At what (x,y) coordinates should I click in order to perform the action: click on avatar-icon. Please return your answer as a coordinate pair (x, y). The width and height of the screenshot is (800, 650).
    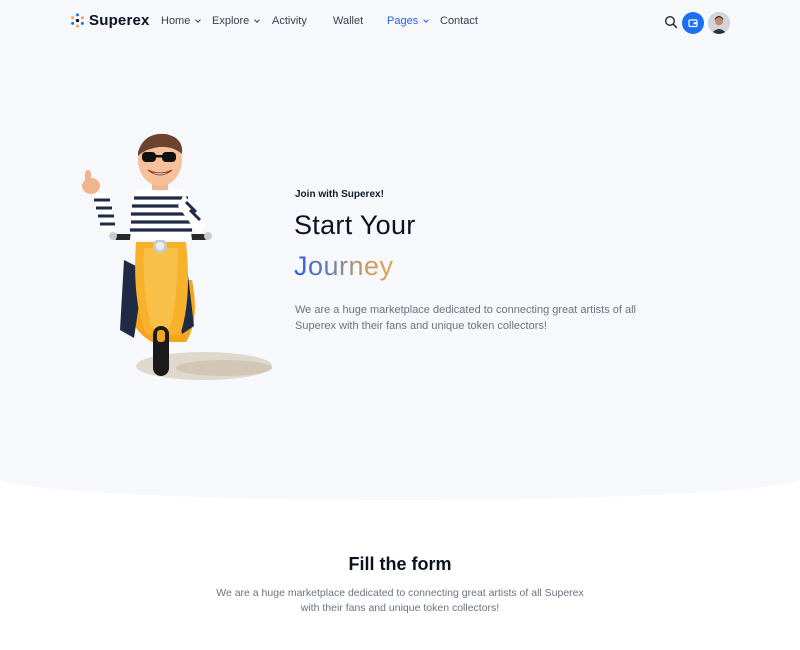
    Looking at the image, I should click on (719, 23).